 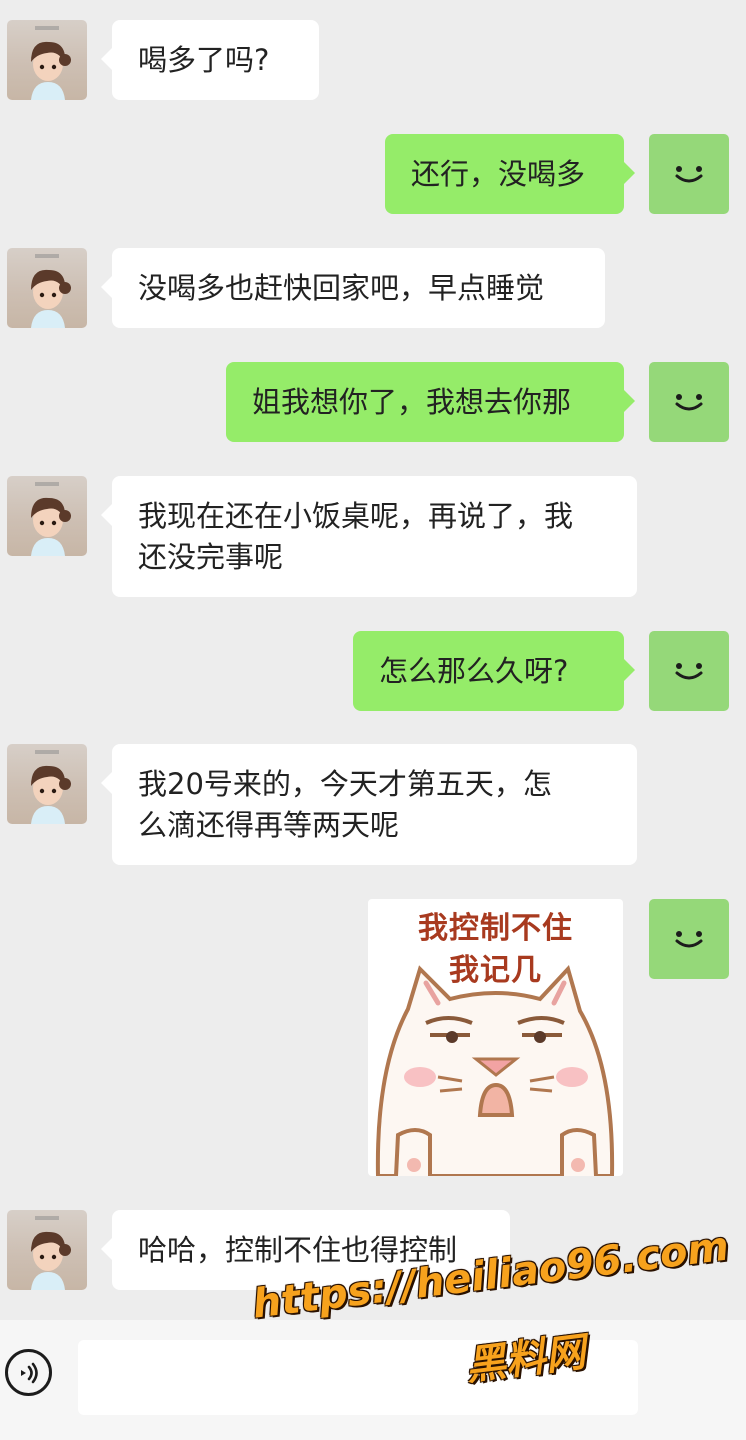 What do you see at coordinates (369, 536) in the screenshot?
I see `incoming-message-bubble: 我现在还在小饭桌呢，再说了，我 还没完事呢` at bounding box center [369, 536].